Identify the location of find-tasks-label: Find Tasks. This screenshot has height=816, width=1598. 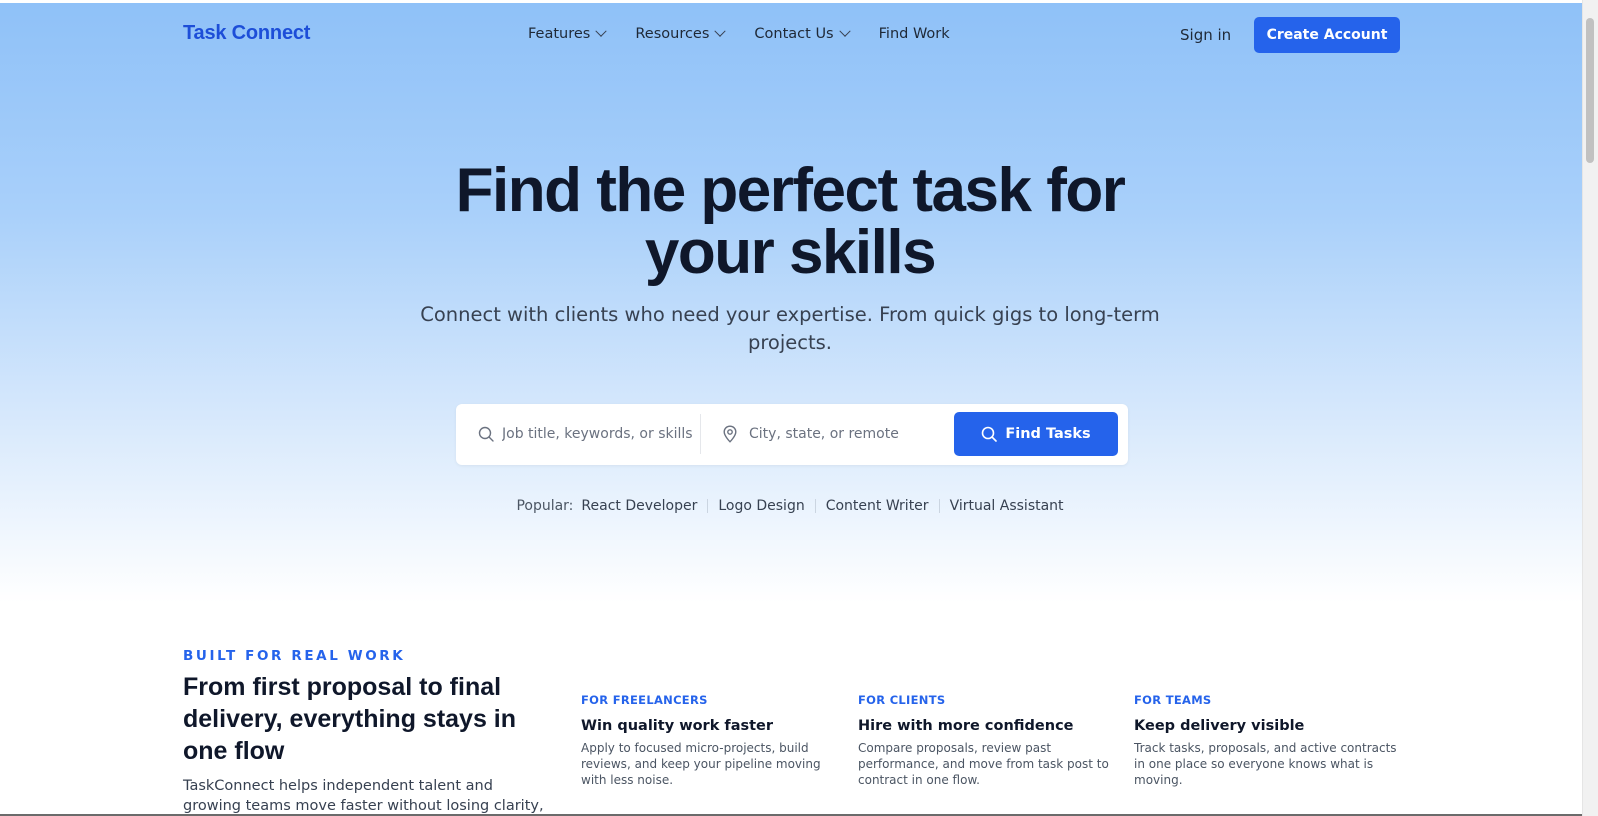
(1048, 434).